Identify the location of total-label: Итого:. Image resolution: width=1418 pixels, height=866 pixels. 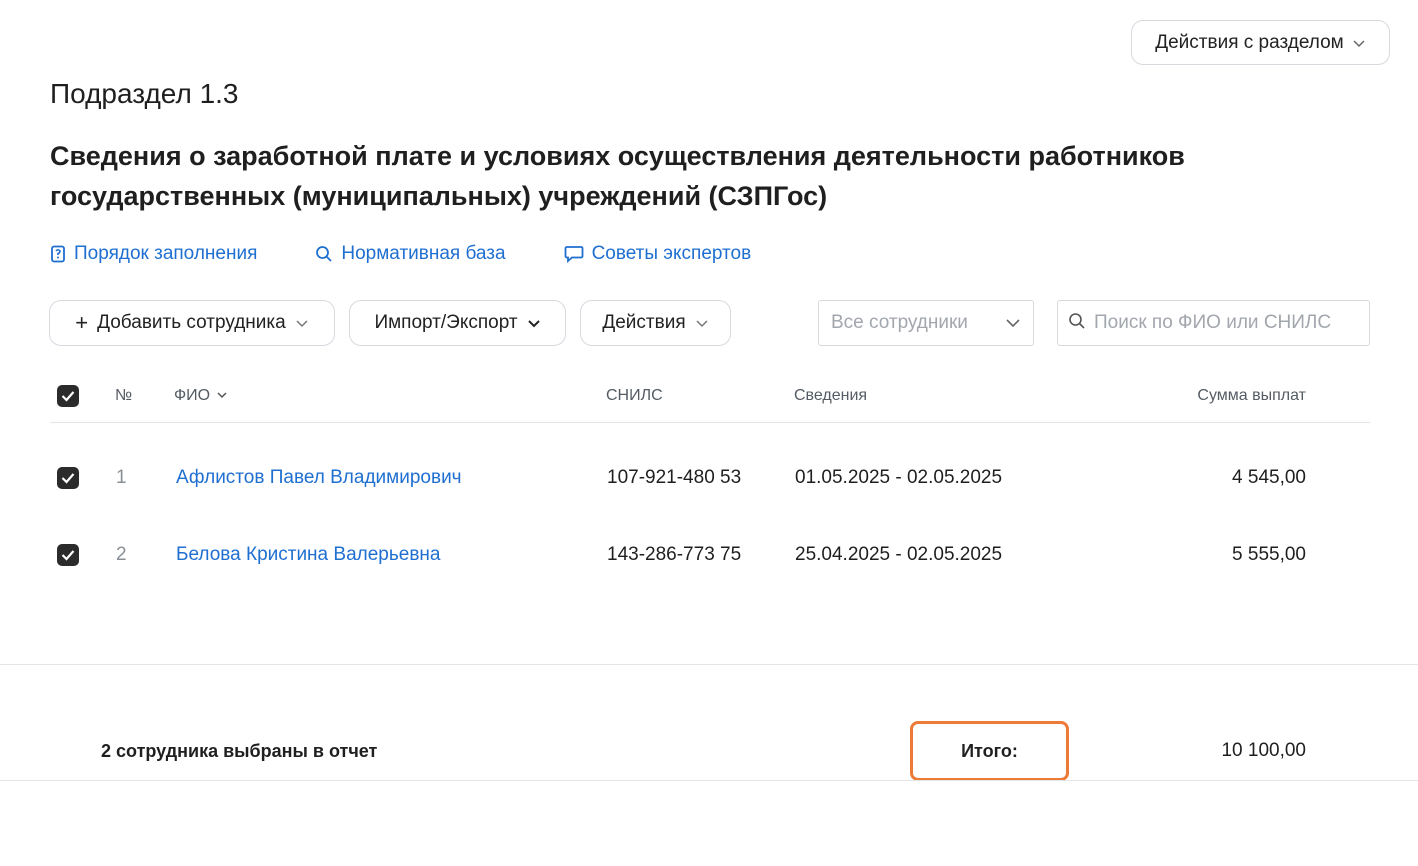
(989, 750).